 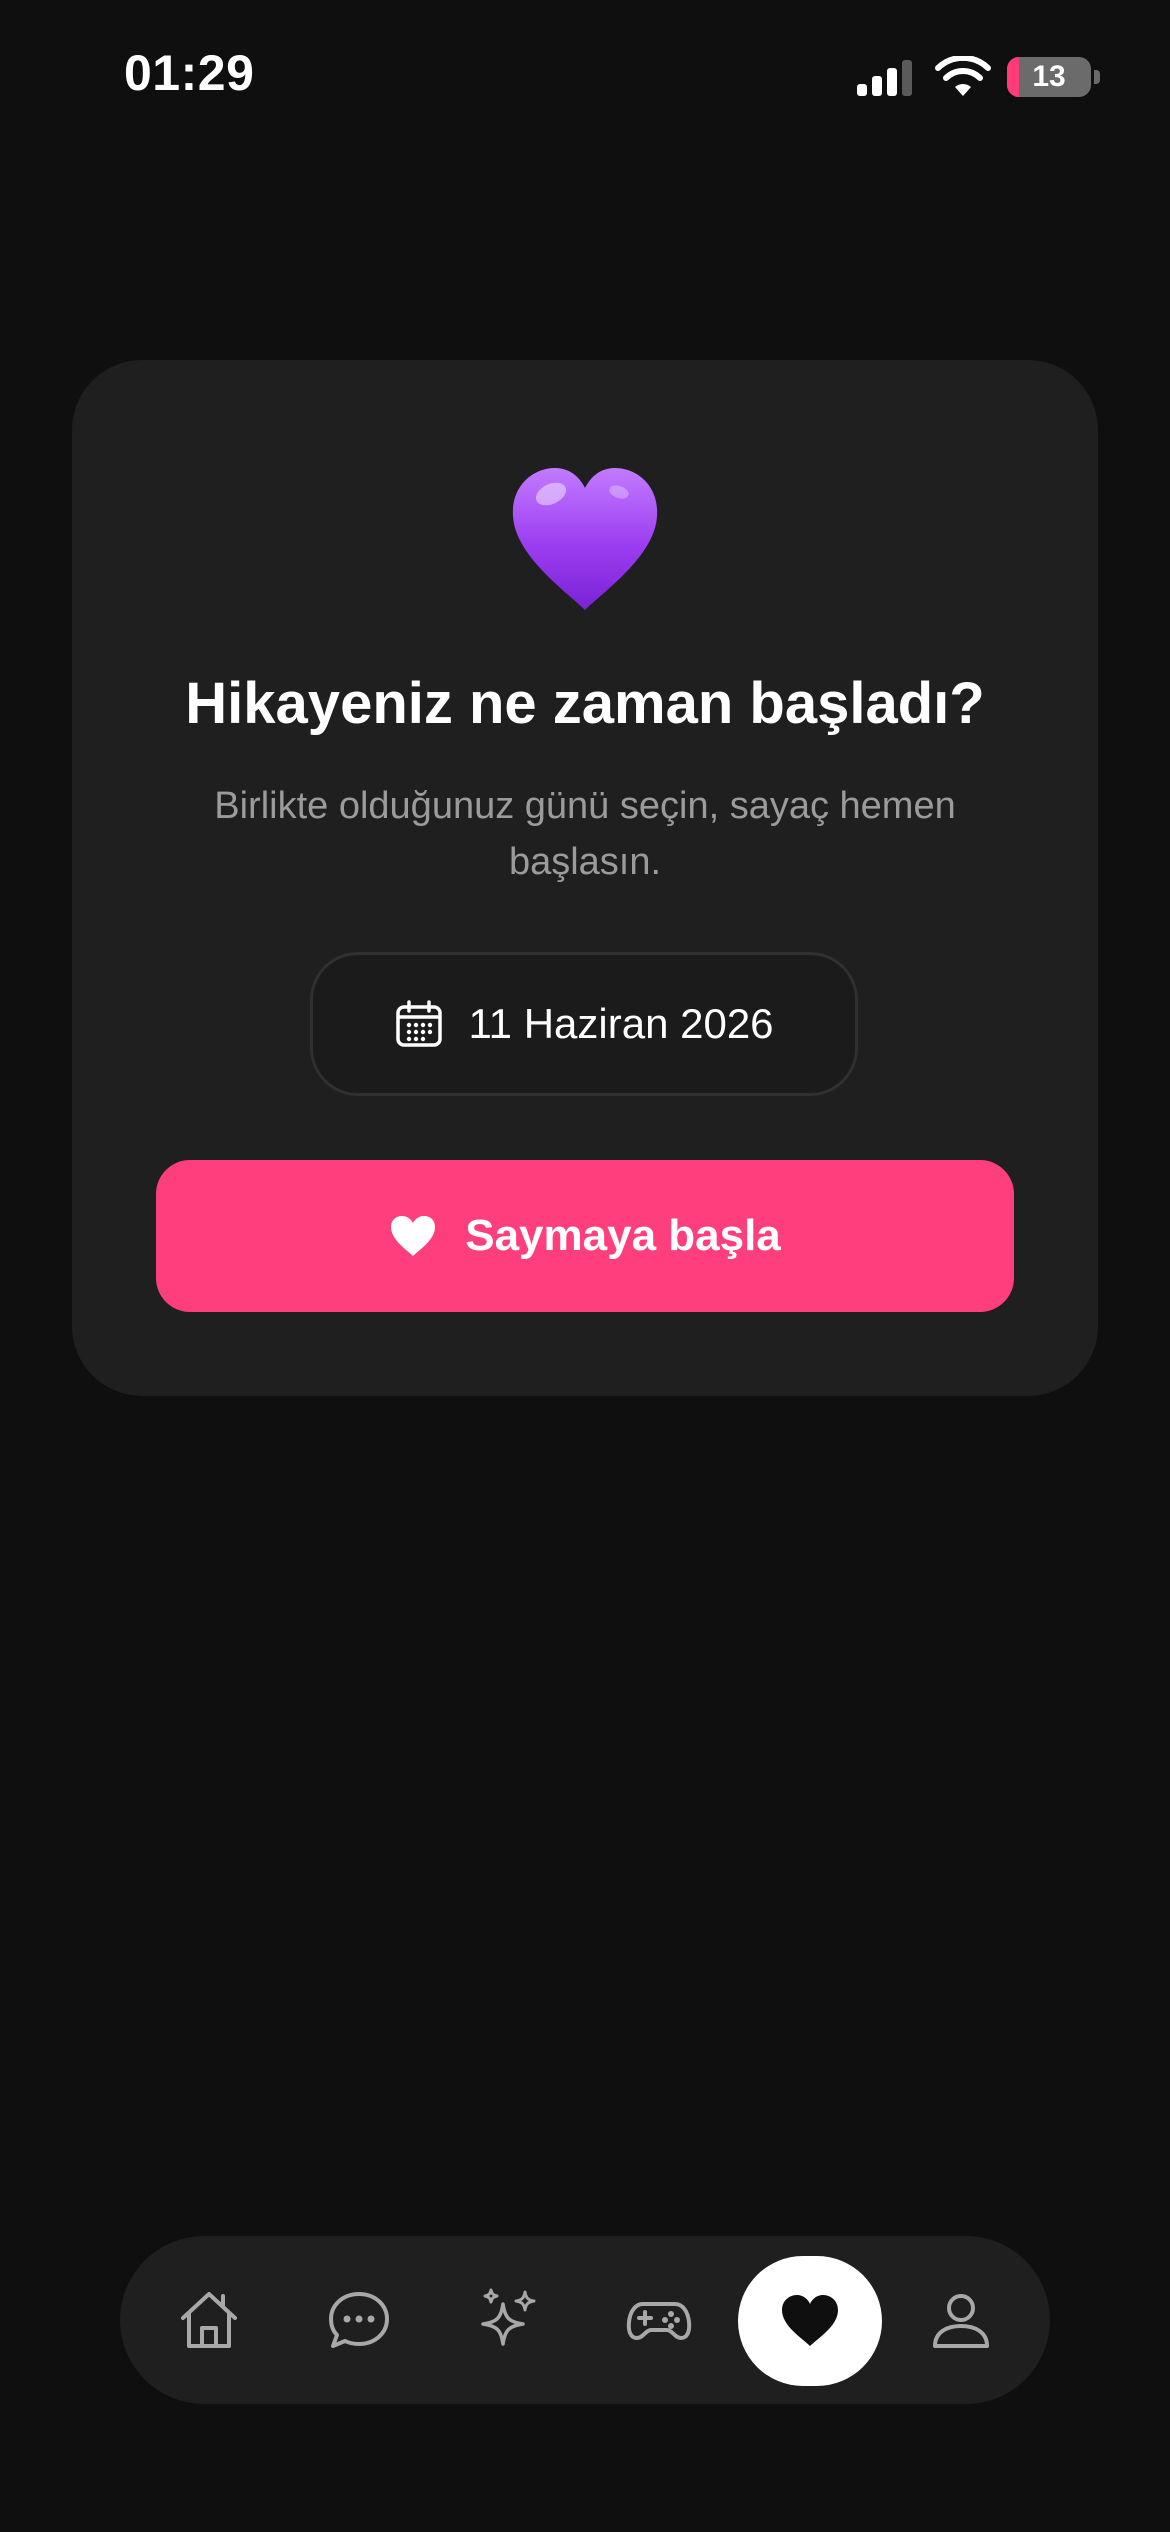 I want to click on status-bar: 01:29 13, so click(x=585, y=75).